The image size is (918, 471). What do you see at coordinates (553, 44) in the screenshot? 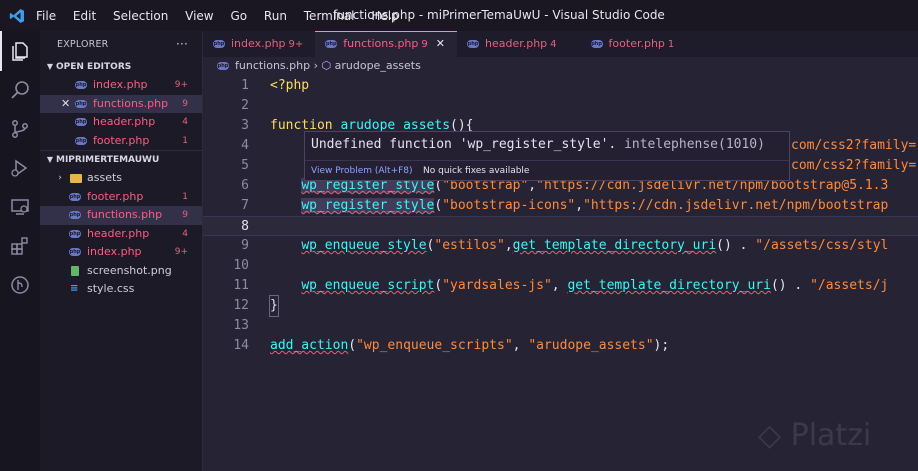
I see `tab-badge: 4` at bounding box center [553, 44].